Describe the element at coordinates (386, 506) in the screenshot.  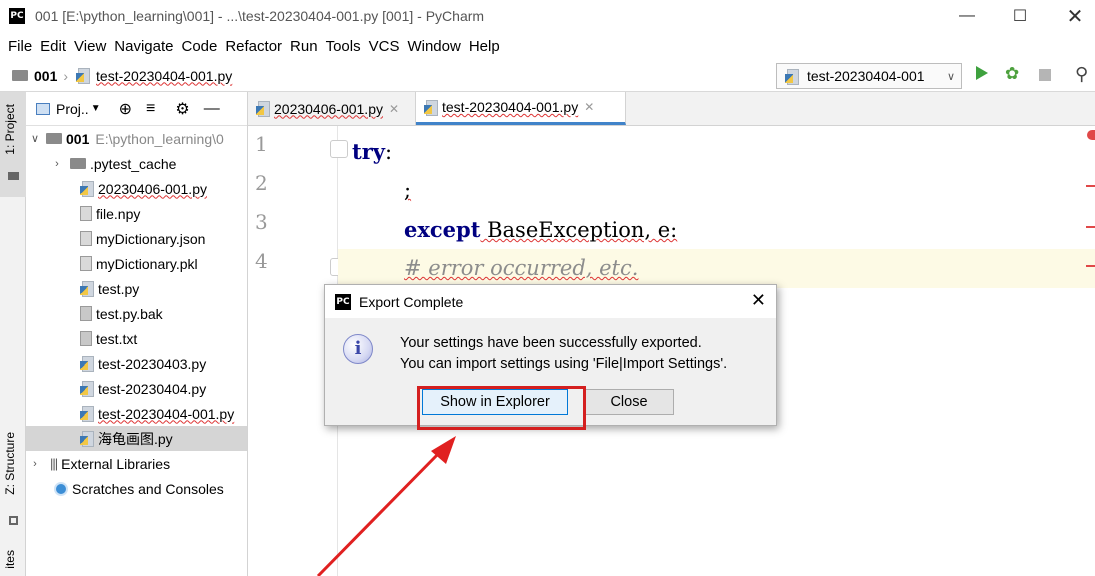
I see `annotation-arrow` at that location.